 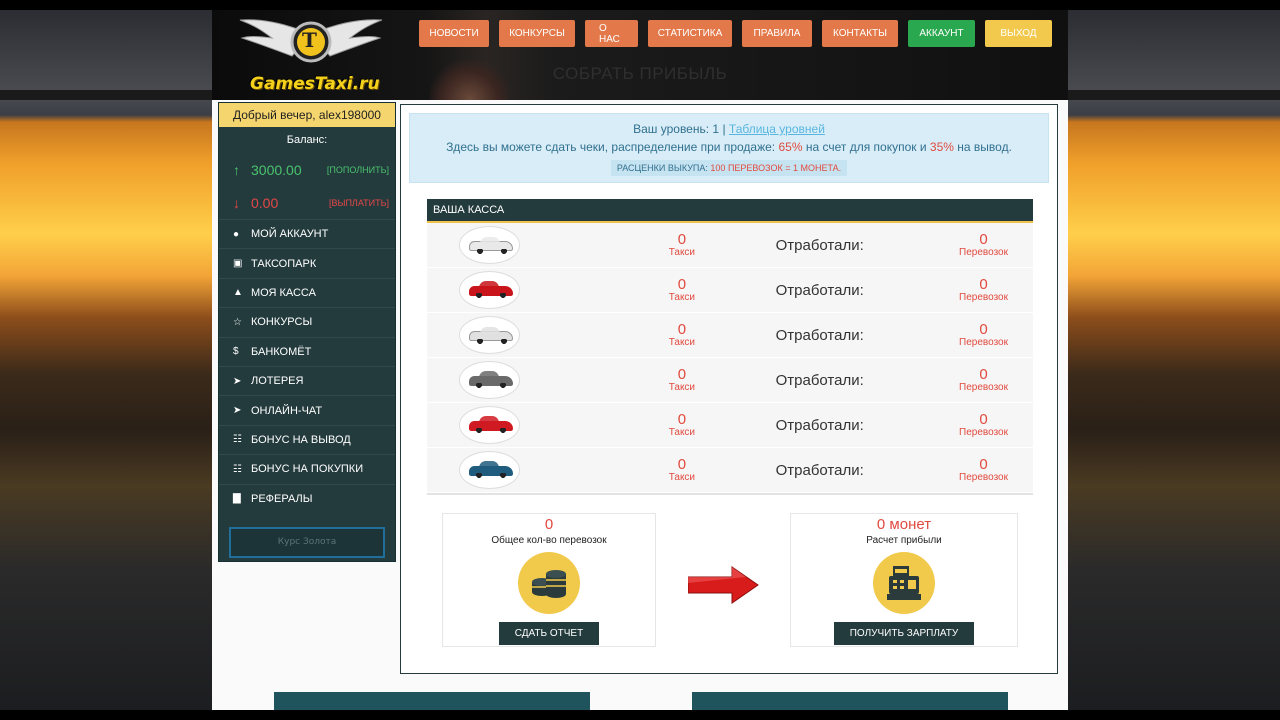 What do you see at coordinates (236, 169) in the screenshot?
I see `arrow-up-icon: ↑` at bounding box center [236, 169].